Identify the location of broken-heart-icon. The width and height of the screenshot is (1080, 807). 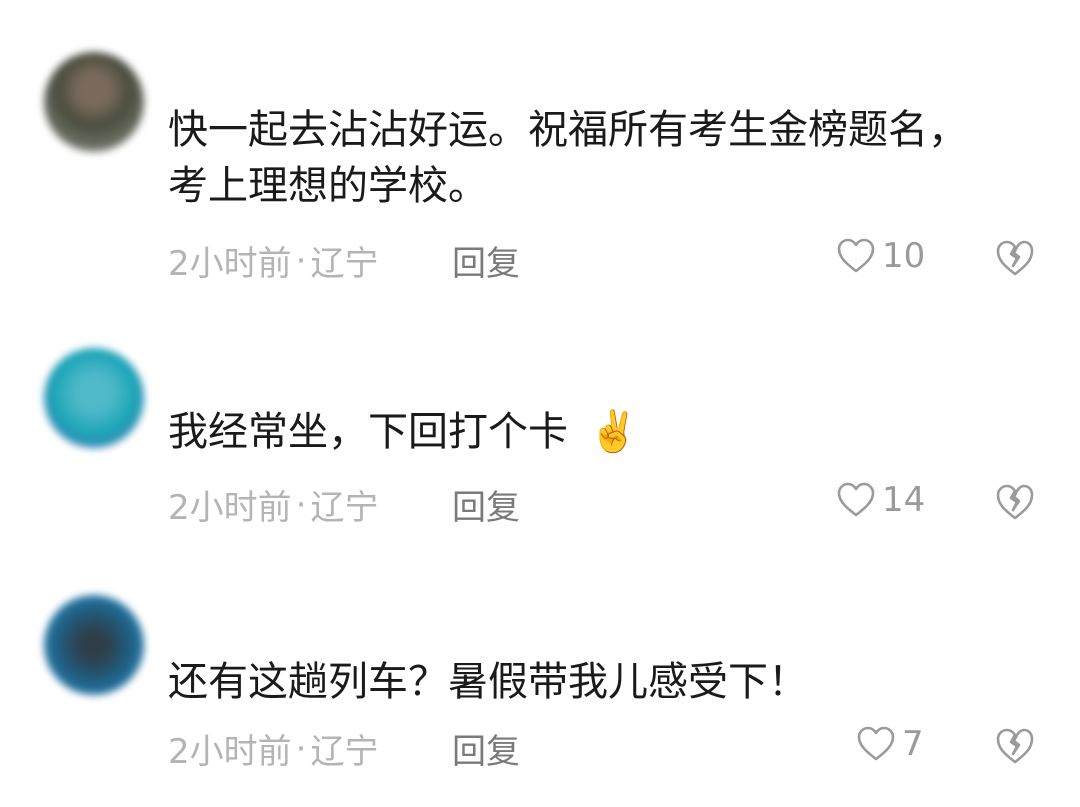
(1015, 746).